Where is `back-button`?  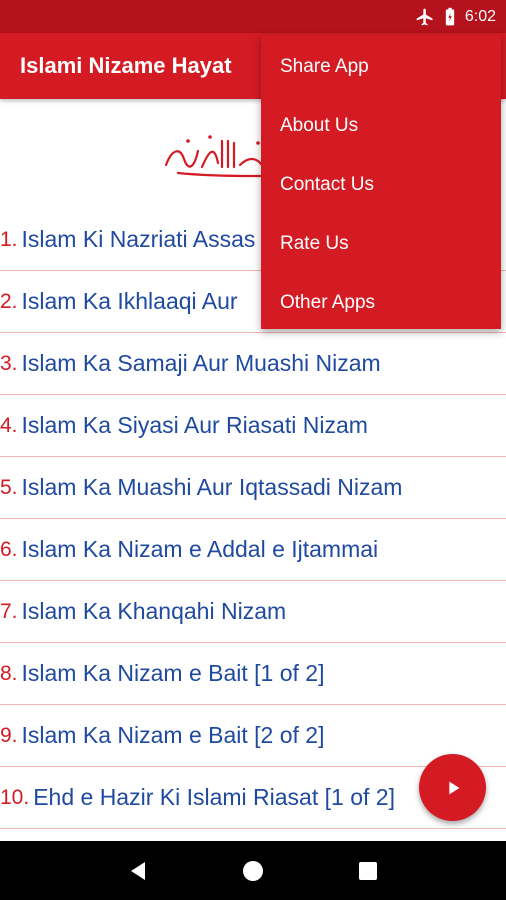
back-button is located at coordinates (138, 871).